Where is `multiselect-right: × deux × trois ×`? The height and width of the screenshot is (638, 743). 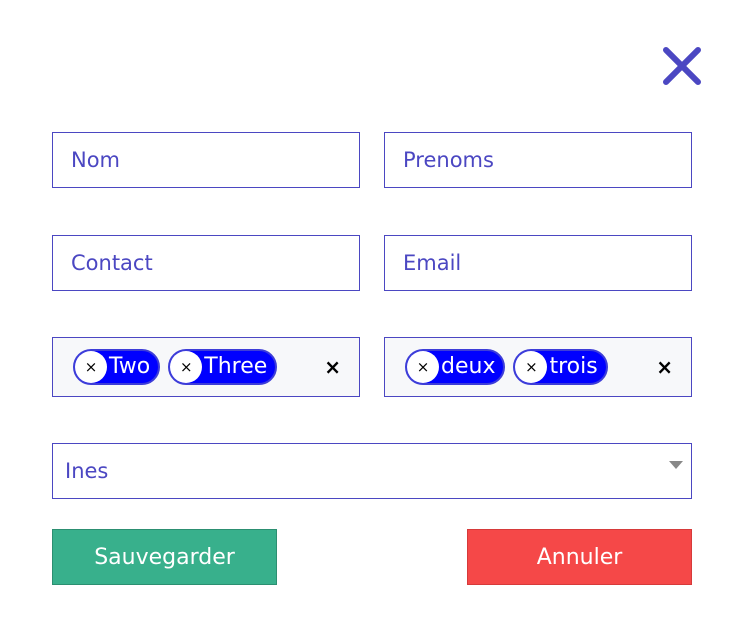 multiselect-right: × deux × trois × is located at coordinates (538, 367).